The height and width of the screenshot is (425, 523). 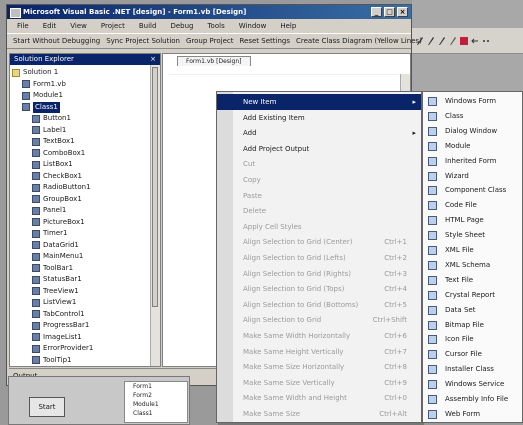 I want to click on menu-edit: Edit, so click(x=50, y=26).